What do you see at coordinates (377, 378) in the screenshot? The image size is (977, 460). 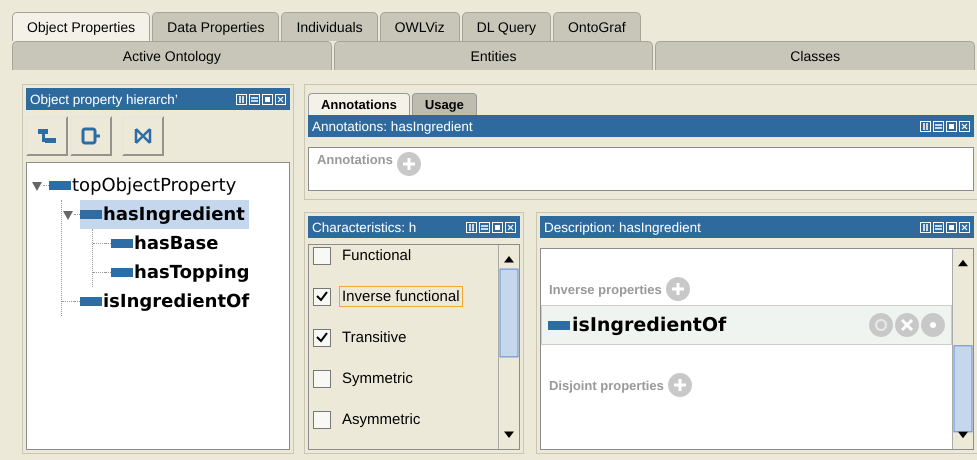 I see `checkbox-label: Symmetric` at bounding box center [377, 378].